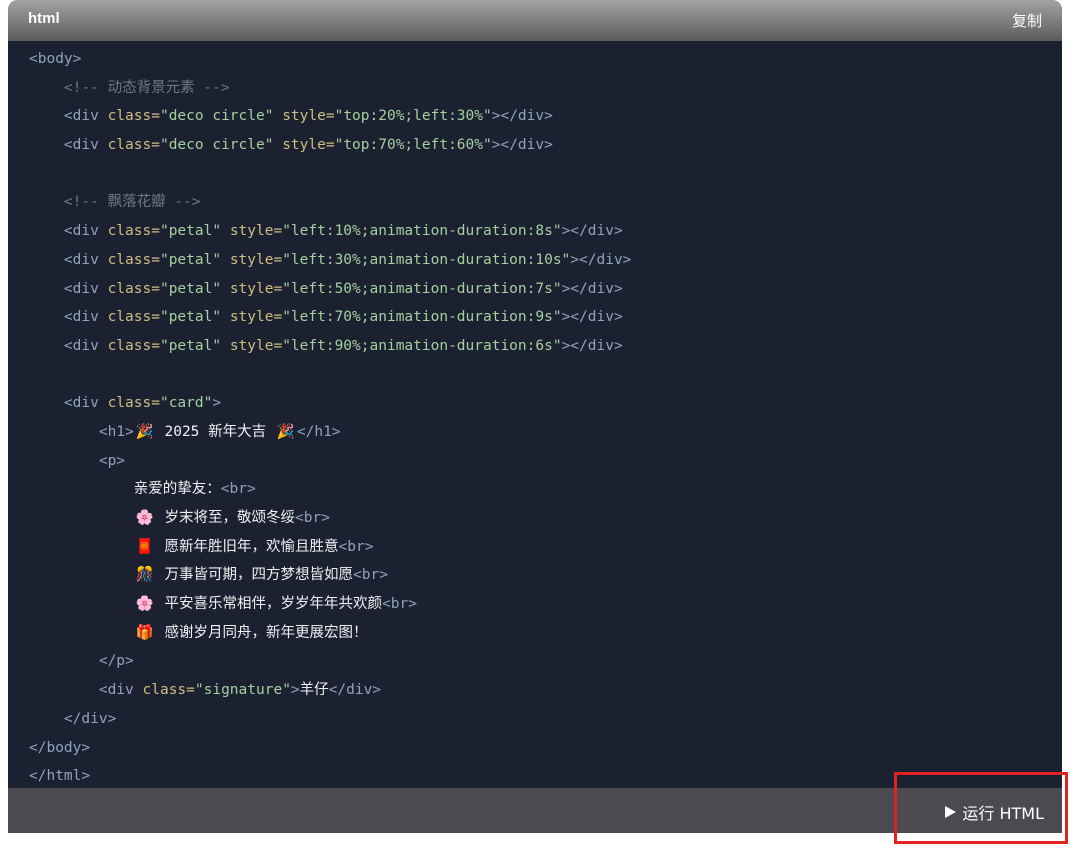 This screenshot has height=853, width=1080. What do you see at coordinates (144, 546) in the screenshot?
I see `emoji-icon: 🧧` at bounding box center [144, 546].